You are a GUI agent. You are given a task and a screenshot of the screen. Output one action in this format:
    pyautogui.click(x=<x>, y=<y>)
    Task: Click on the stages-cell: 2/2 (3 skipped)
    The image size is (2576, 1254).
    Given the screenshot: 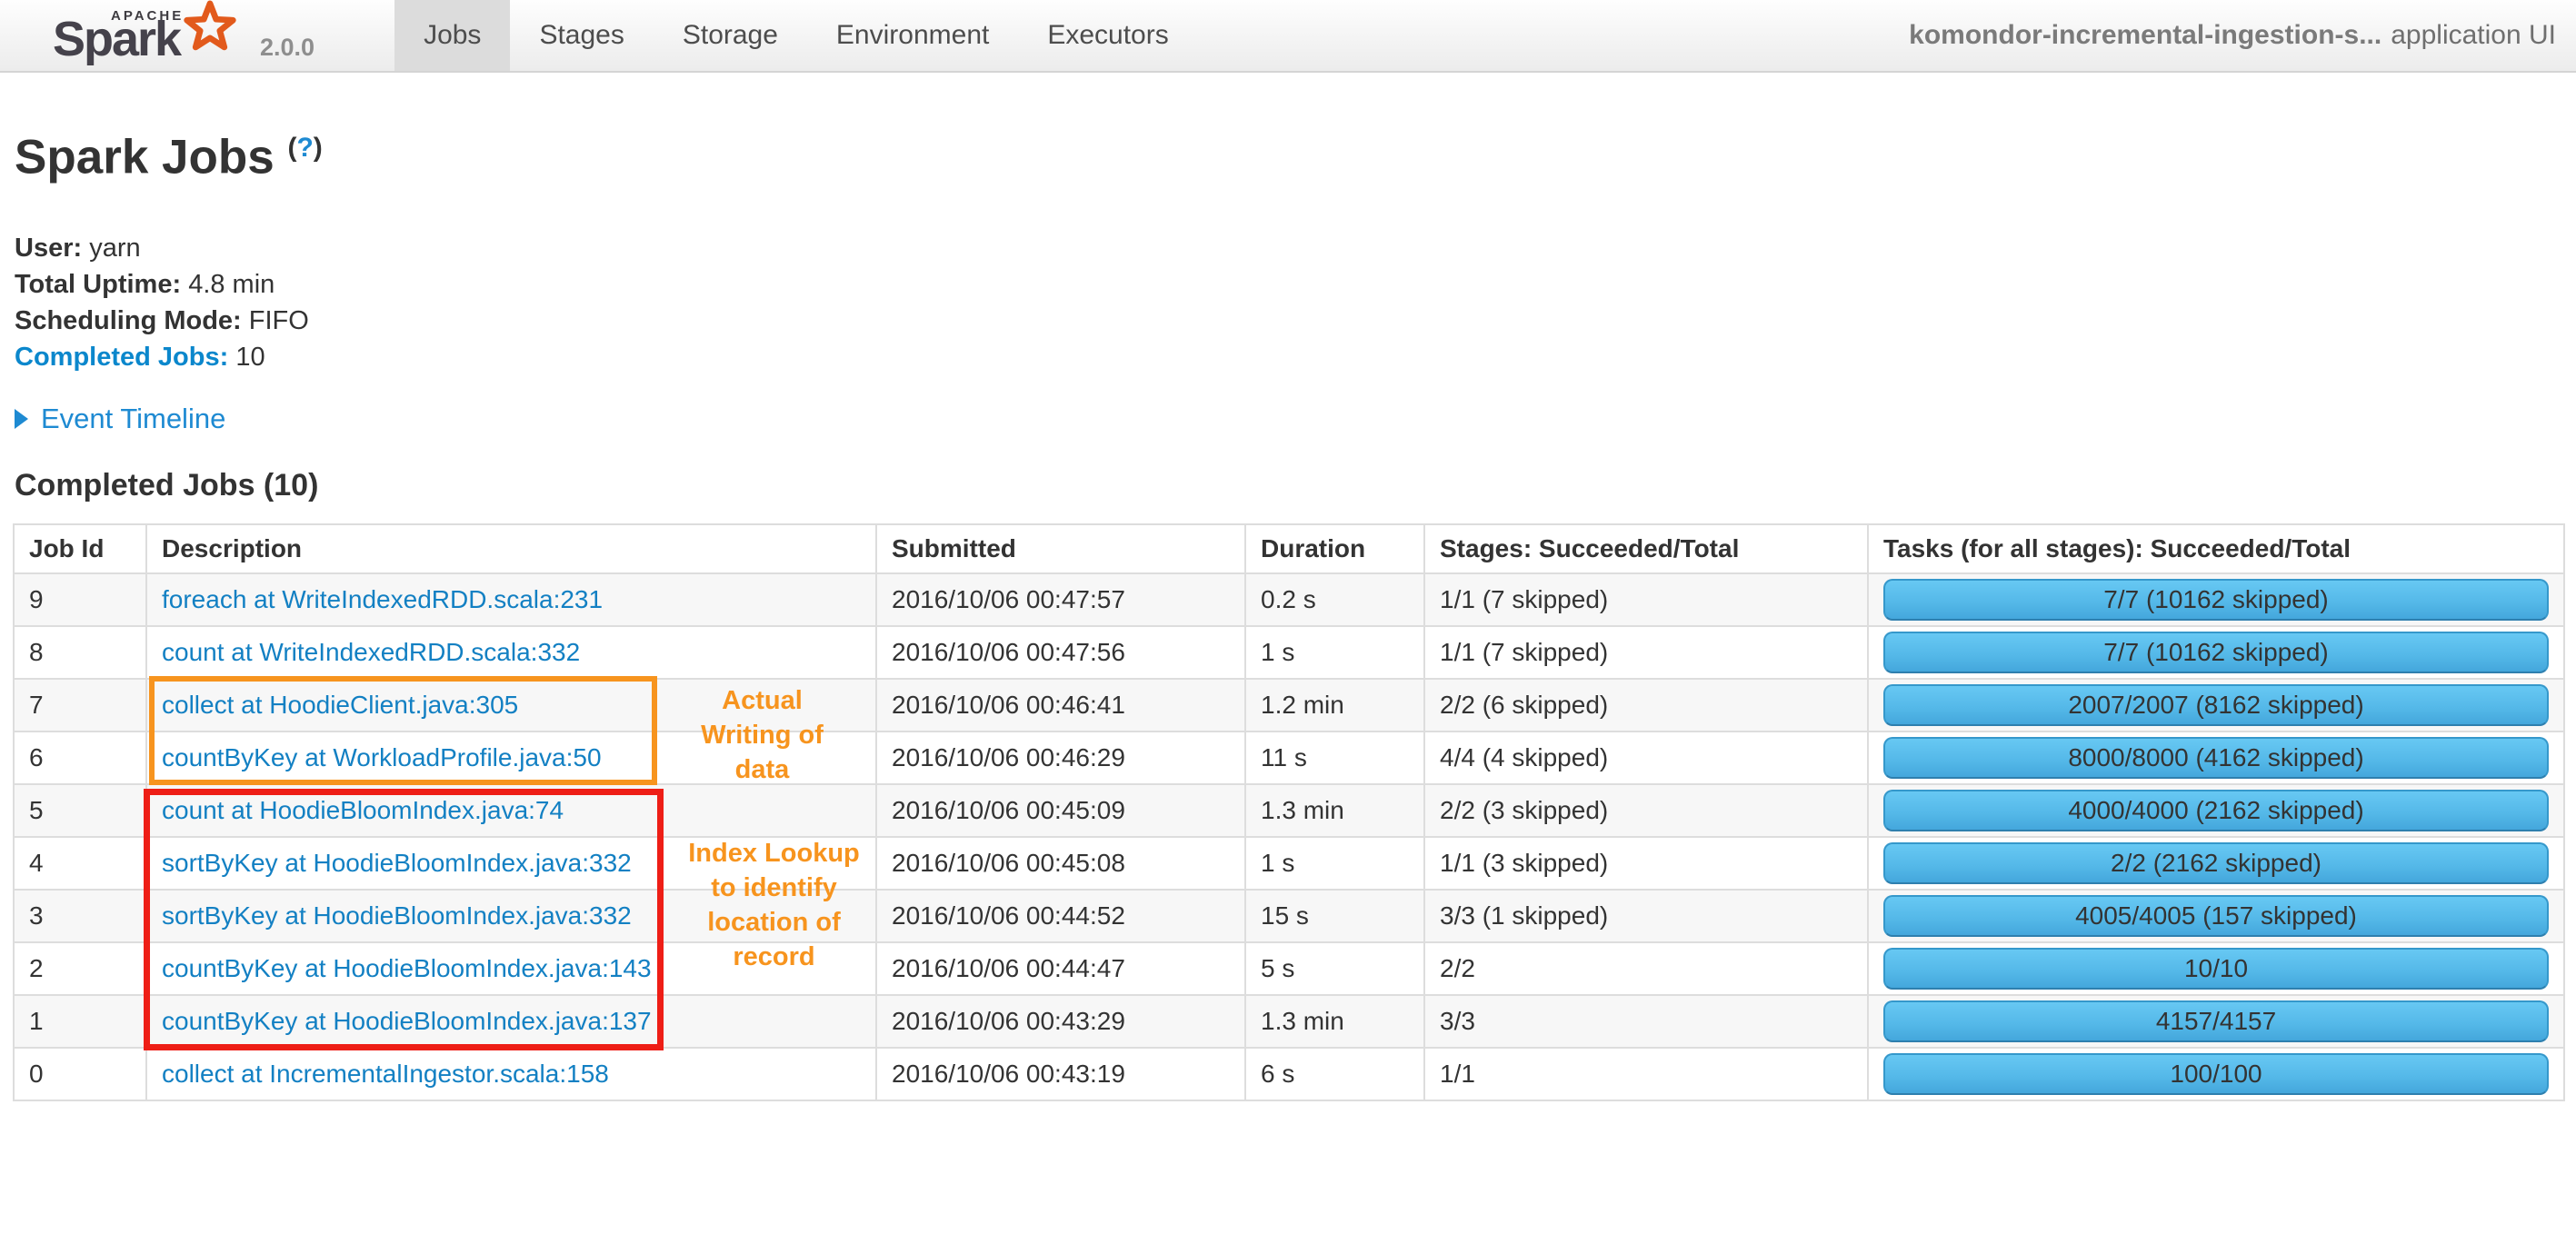 What is the action you would take?
    pyautogui.click(x=1646, y=810)
    